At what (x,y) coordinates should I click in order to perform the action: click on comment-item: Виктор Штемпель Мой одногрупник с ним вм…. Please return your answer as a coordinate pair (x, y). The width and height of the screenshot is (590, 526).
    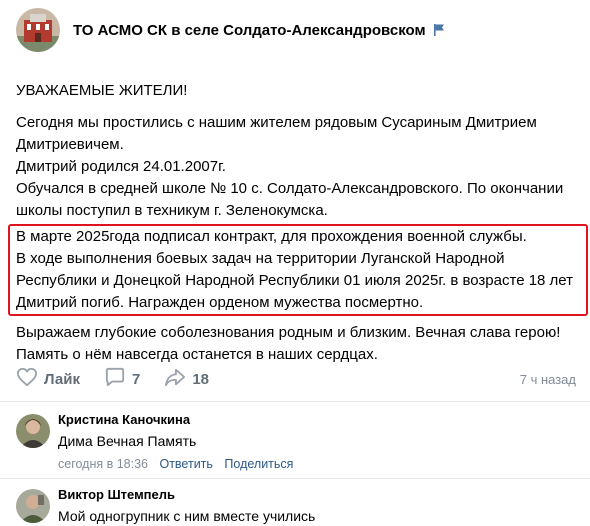
    Looking at the image, I should click on (296, 506).